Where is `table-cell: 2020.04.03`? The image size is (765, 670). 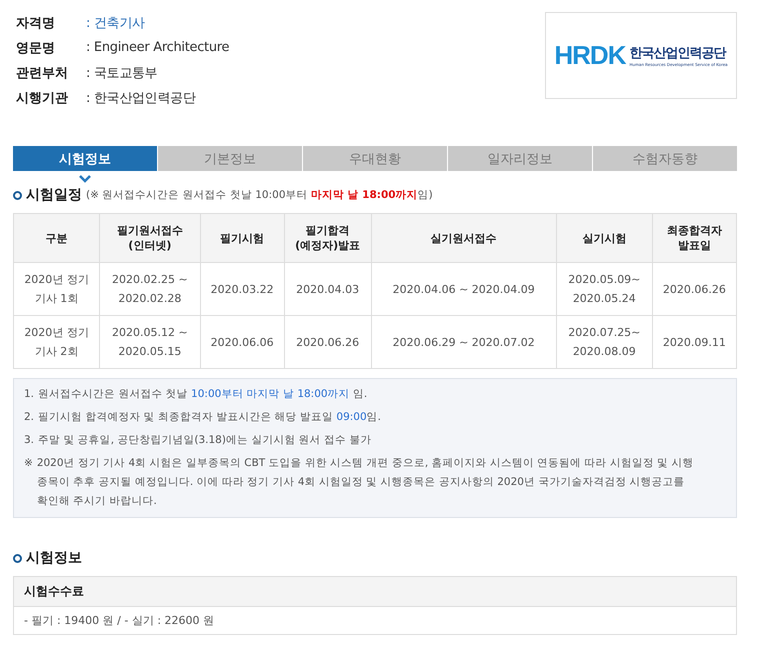
table-cell: 2020.04.03 is located at coordinates (328, 289).